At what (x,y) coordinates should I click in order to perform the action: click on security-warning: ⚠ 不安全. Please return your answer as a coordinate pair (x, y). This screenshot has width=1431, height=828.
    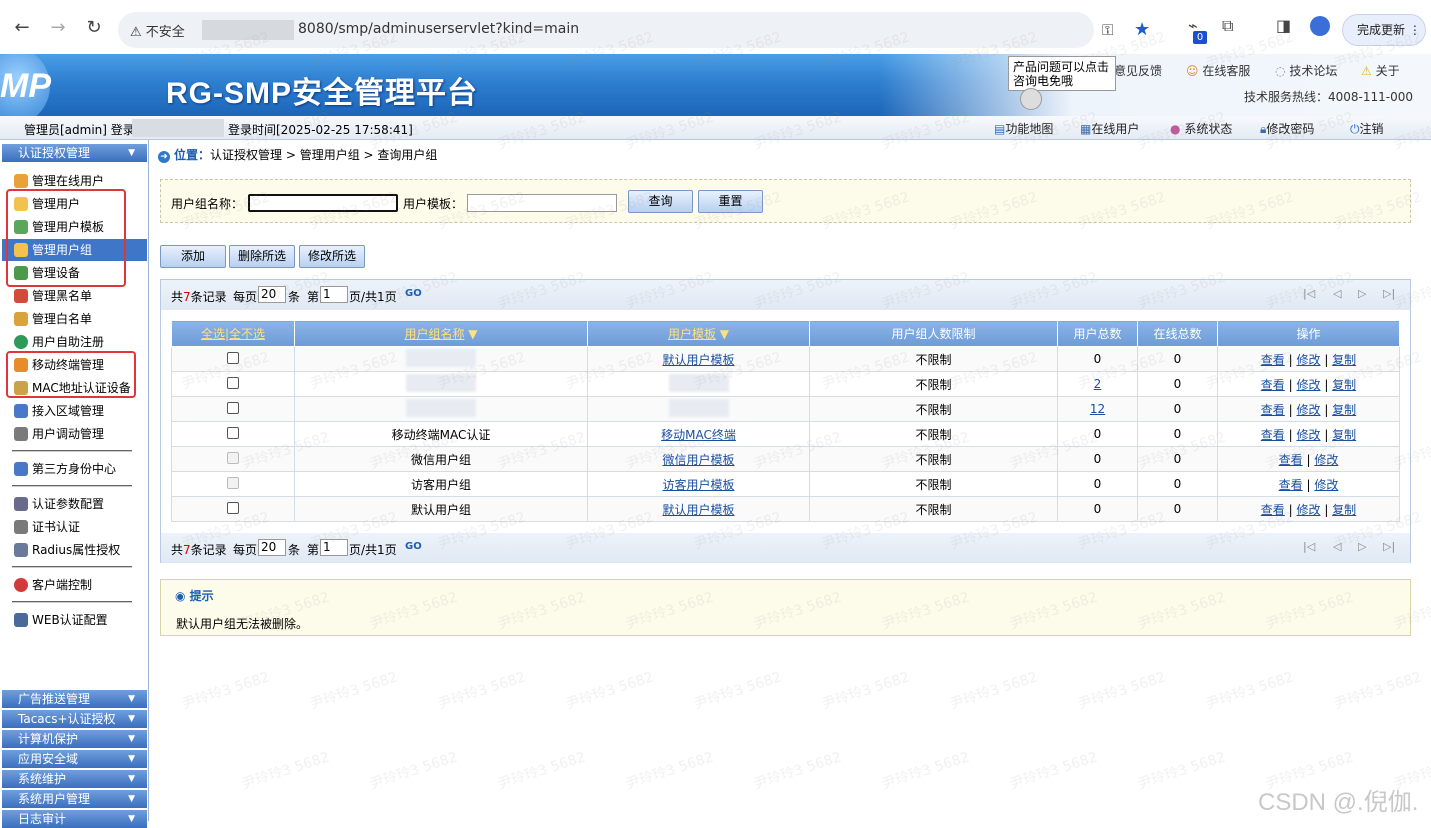
    Looking at the image, I should click on (157, 30).